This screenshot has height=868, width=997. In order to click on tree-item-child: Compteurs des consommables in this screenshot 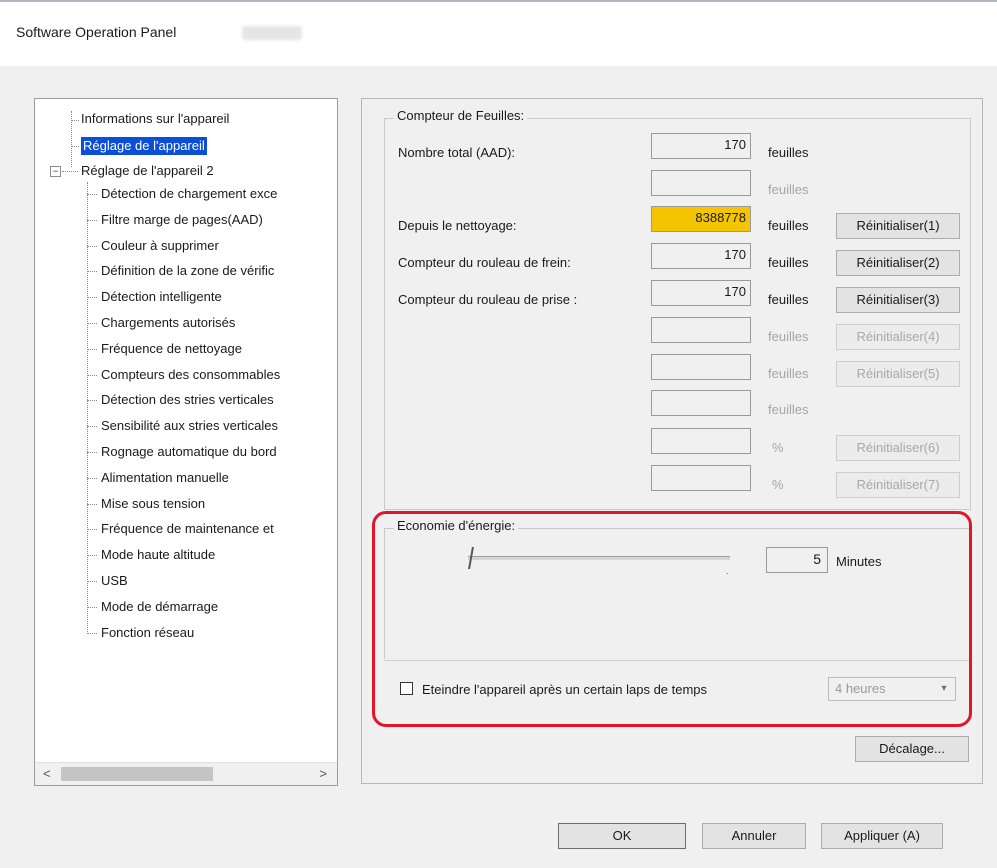, I will do `click(190, 375)`.